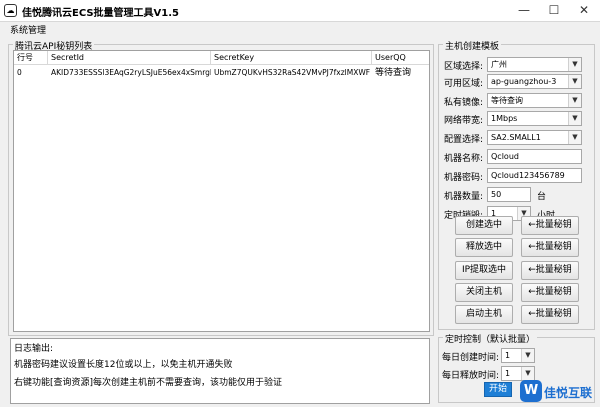  Describe the element at coordinates (516, 137) in the screenshot. I see `config-value: SA2.SMALL1` at that location.